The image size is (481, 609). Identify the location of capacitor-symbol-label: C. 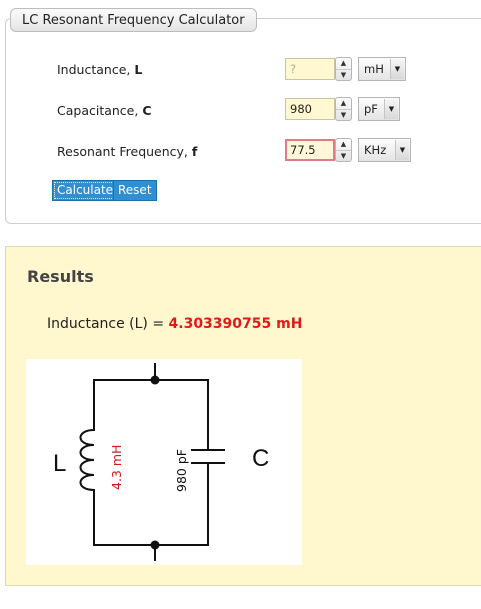
(260, 458).